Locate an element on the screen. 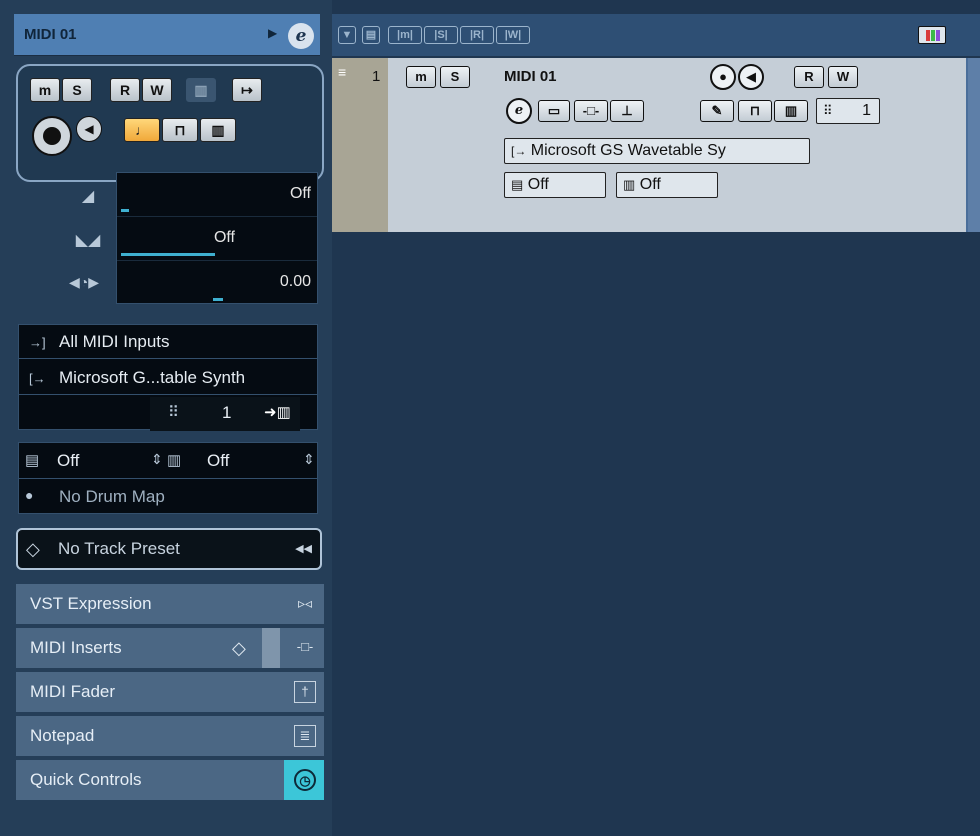 The image size is (980, 836). track-edit-button: e is located at coordinates (519, 111).